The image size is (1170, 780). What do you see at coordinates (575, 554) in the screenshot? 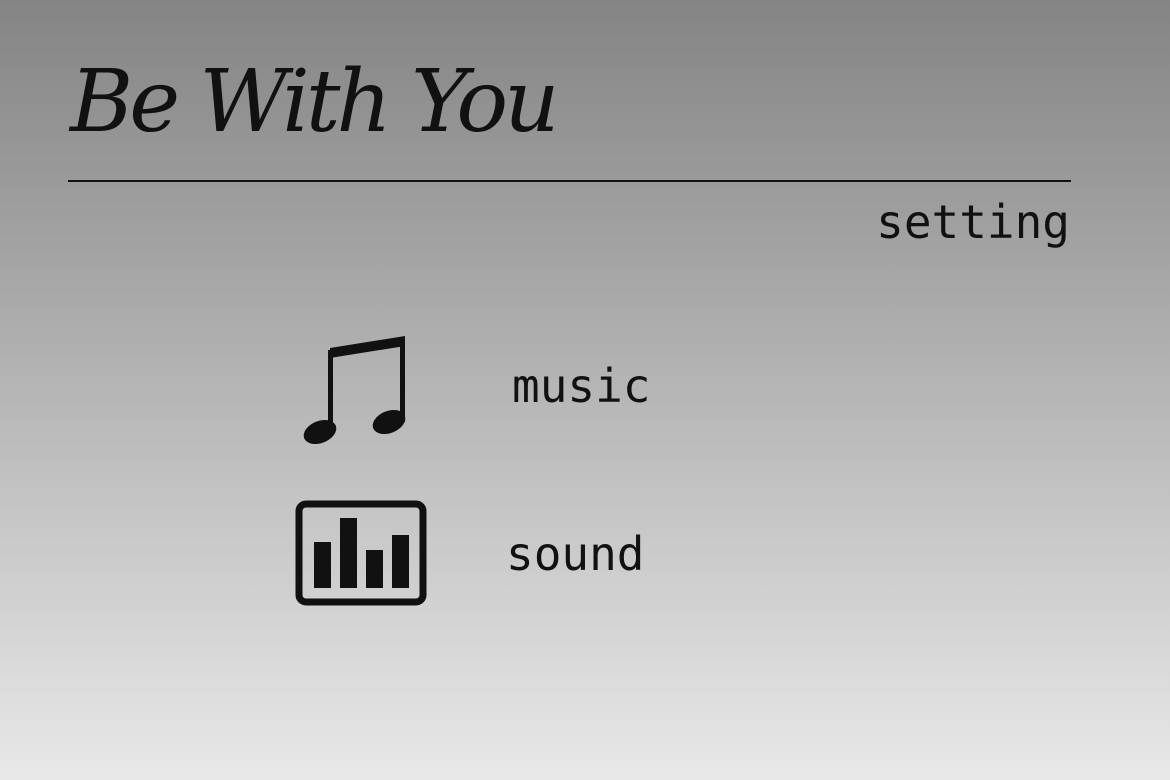
I see `sound-label: sound` at bounding box center [575, 554].